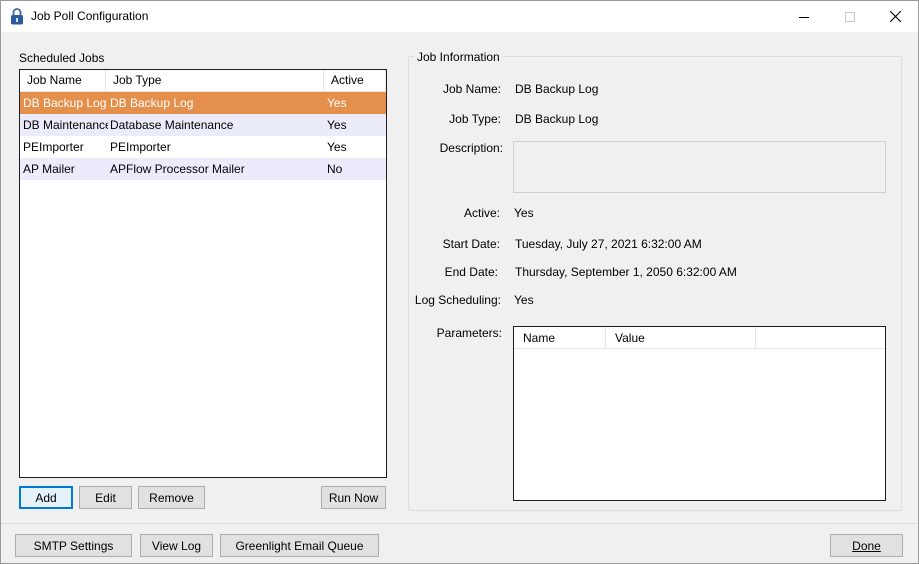 Image resolution: width=919 pixels, height=564 pixels. What do you see at coordinates (49, 169) in the screenshot?
I see `job-name-cell: AP Mailer` at bounding box center [49, 169].